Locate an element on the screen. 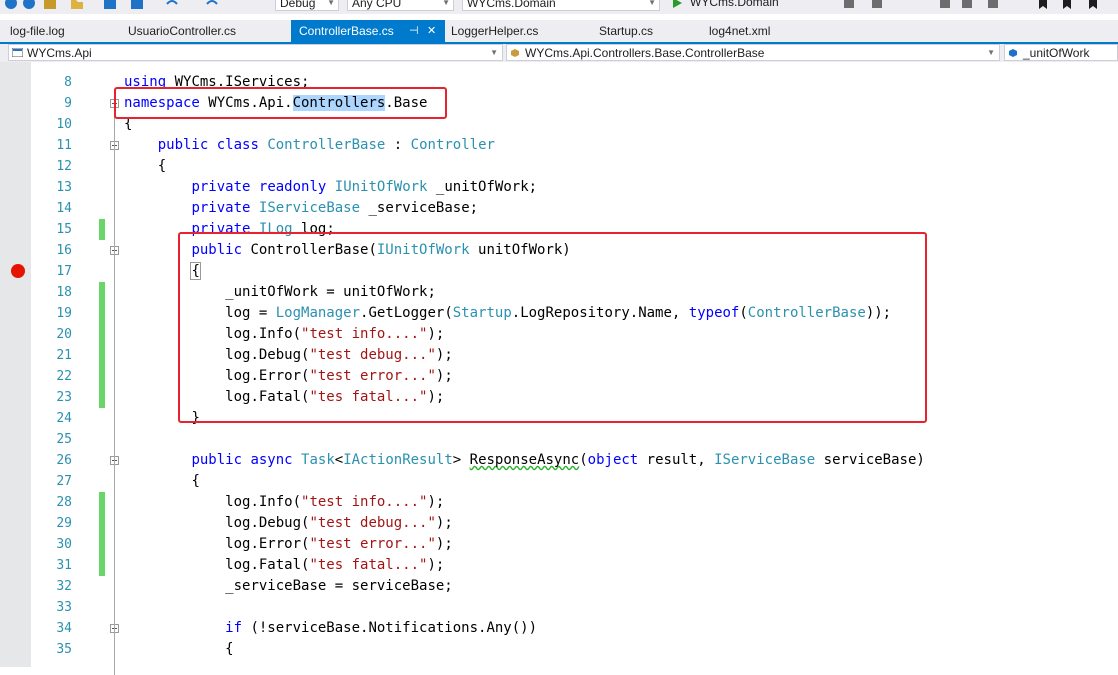  line-number: 31 is located at coordinates (64, 565).